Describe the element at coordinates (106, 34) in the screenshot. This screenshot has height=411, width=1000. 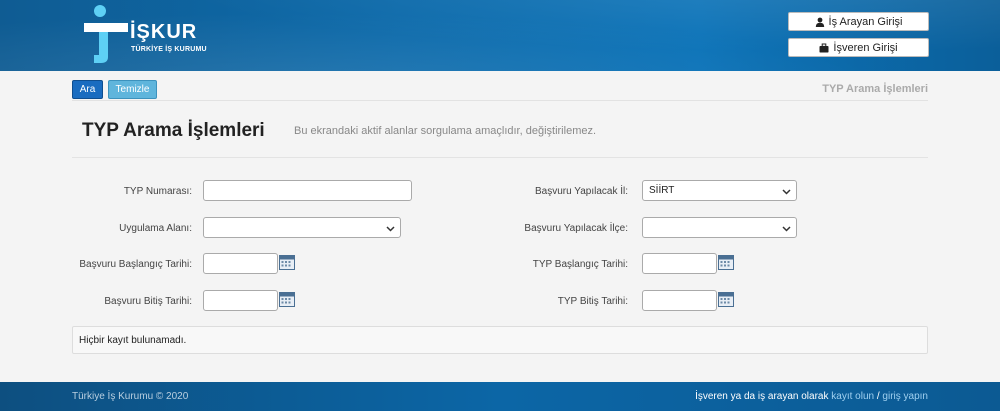
I see `iskur-logo-mark-icon` at that location.